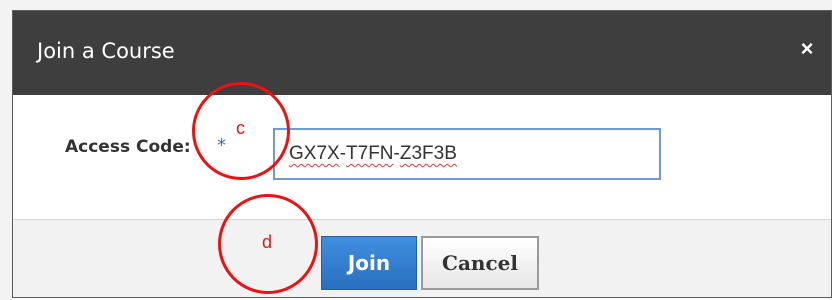  I want to click on access-code-part: GX7X, so click(314, 153).